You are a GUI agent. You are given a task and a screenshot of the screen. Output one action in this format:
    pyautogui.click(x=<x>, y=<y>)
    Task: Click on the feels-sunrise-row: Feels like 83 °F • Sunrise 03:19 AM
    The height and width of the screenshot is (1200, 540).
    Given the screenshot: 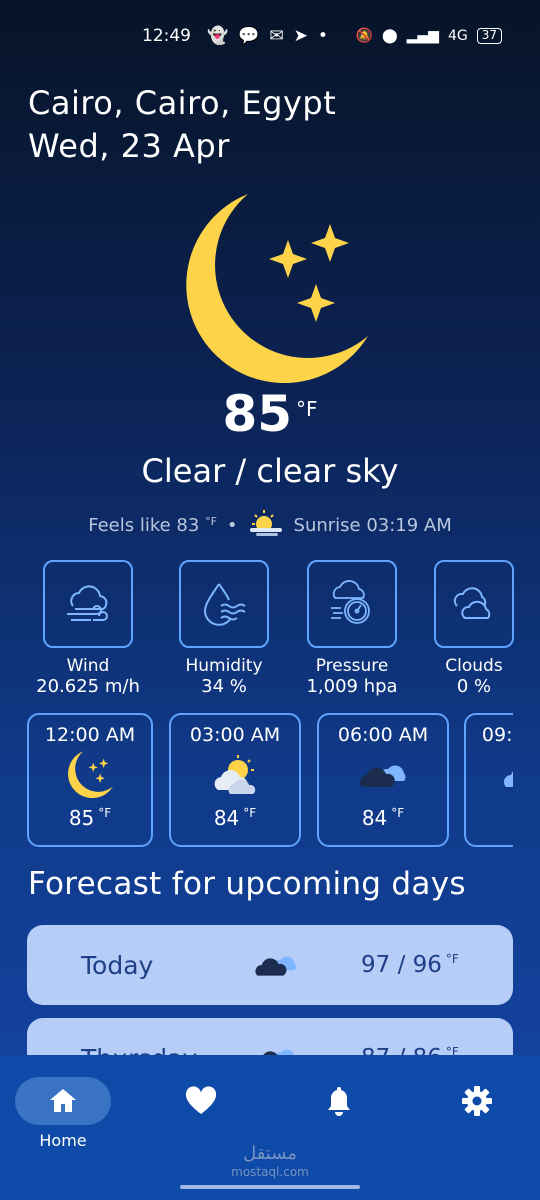 What is the action you would take?
    pyautogui.click(x=270, y=525)
    